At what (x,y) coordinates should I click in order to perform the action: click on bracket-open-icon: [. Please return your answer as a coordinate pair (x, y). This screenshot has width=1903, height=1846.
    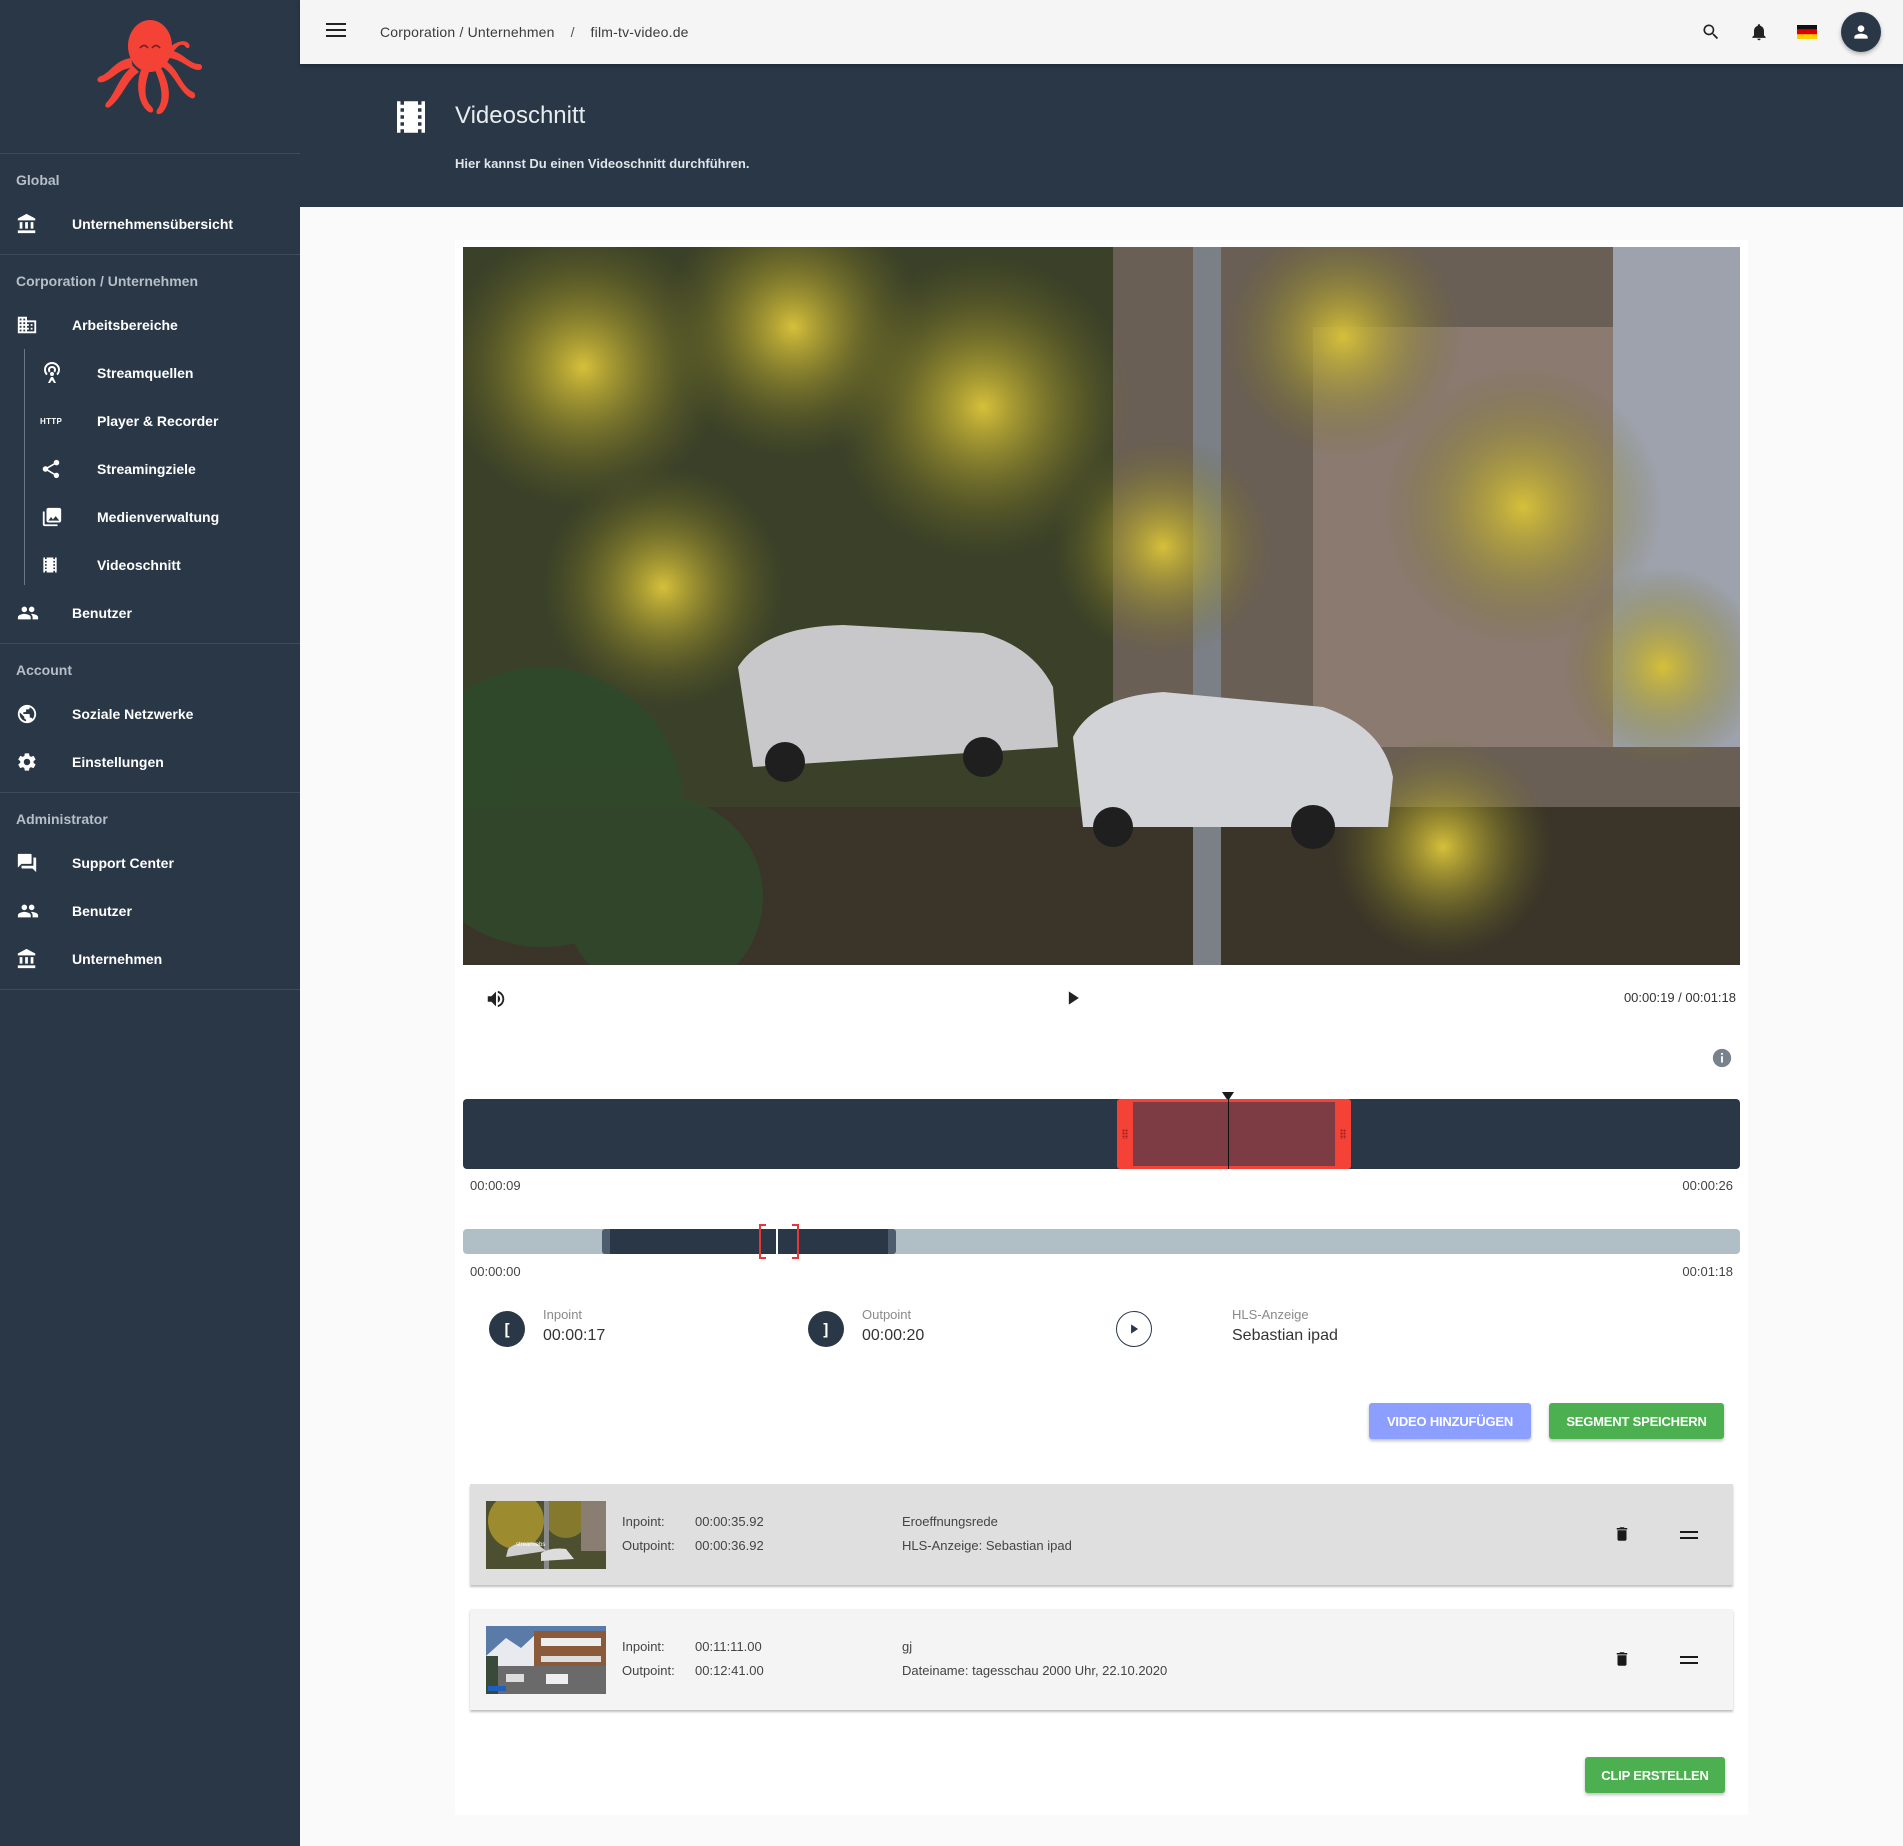
    Looking at the image, I should click on (507, 1329).